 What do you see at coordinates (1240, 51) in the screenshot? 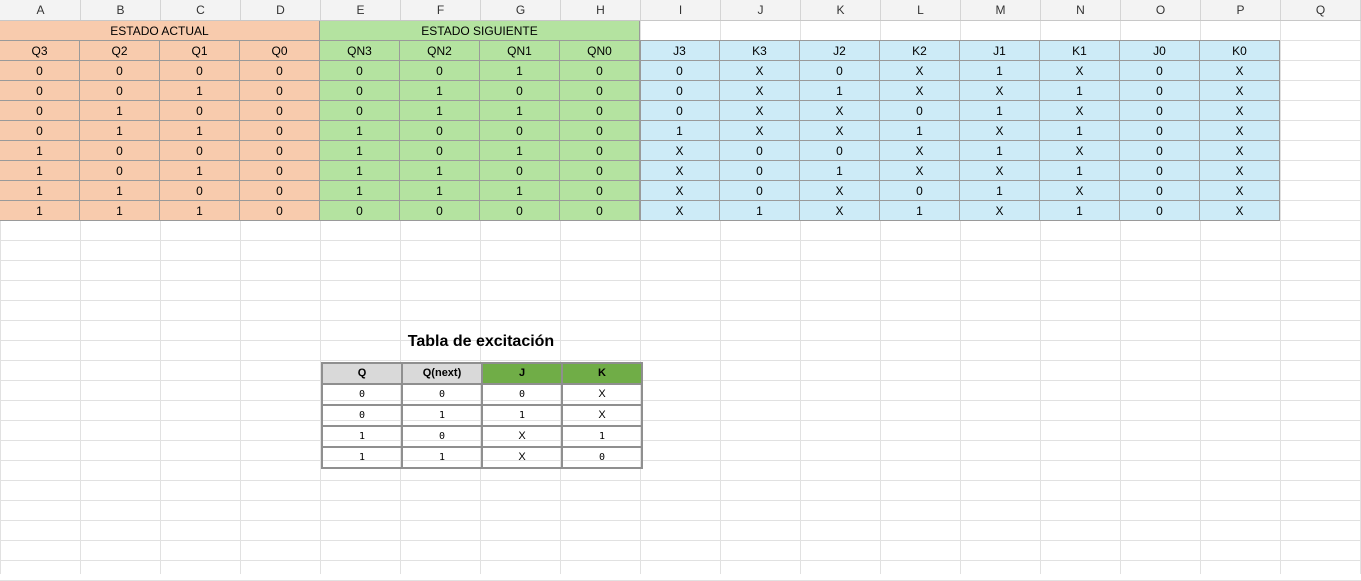
I see `header-cell-k0: K0` at bounding box center [1240, 51].